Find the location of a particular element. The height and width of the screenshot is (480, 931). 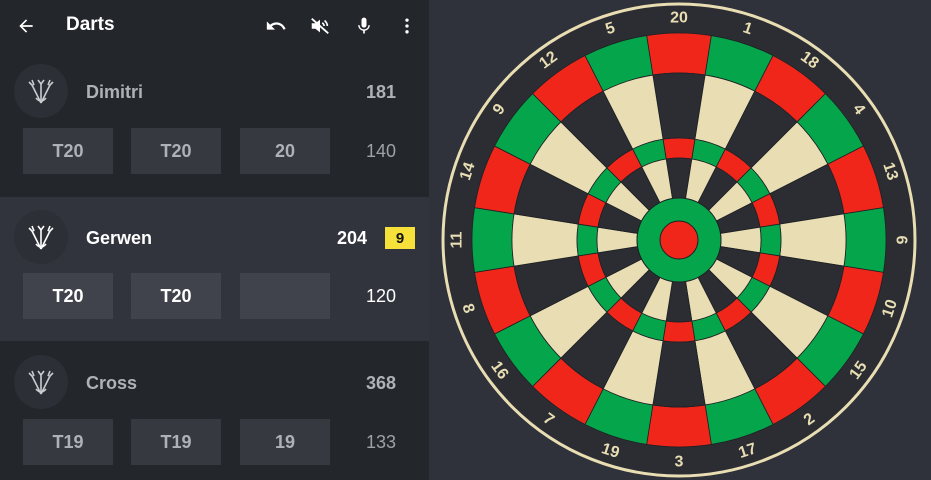

player-score: 368 is located at coordinates (380, 383).